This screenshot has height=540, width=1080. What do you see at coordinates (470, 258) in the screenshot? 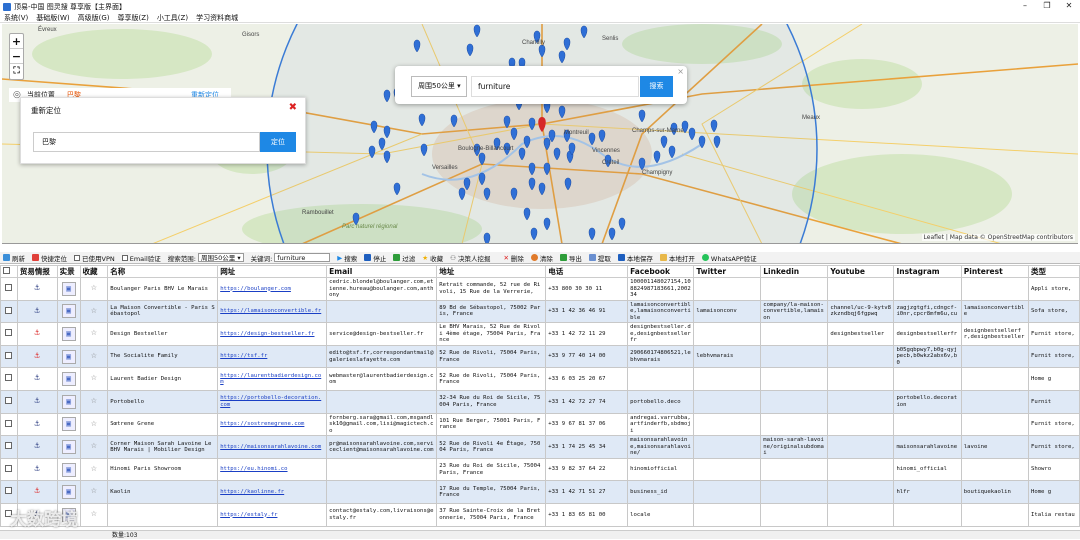
I see `decision-maker-button: ⚇ 决策人挖掘` at bounding box center [470, 258].